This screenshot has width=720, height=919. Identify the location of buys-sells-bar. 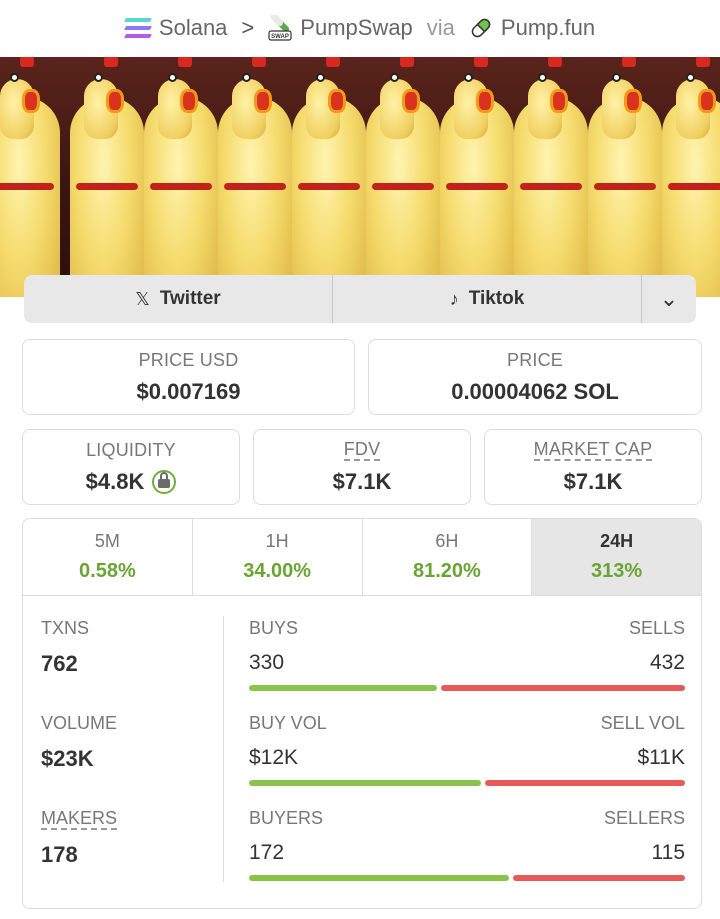
(467, 688).